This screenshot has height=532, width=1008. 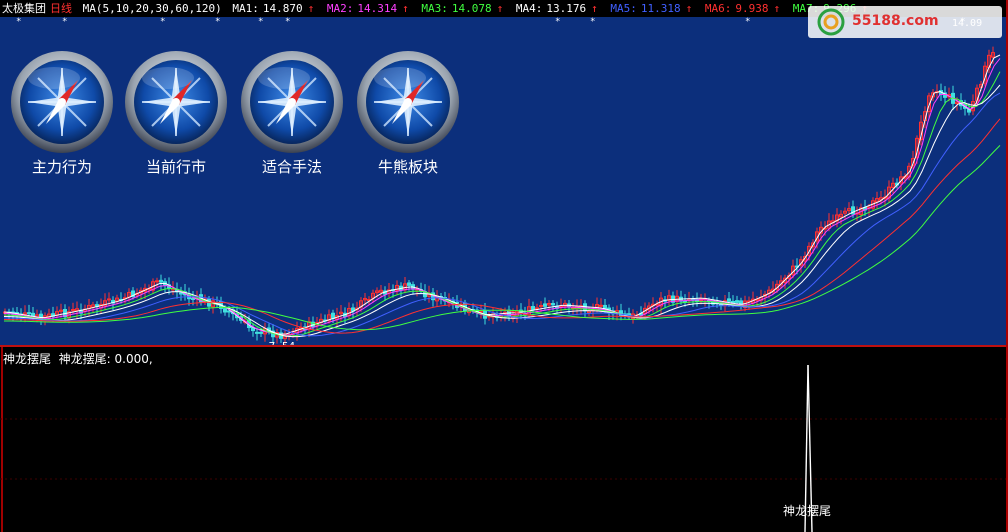 I want to click on ma6-label: MA6:, so click(x=718, y=8).